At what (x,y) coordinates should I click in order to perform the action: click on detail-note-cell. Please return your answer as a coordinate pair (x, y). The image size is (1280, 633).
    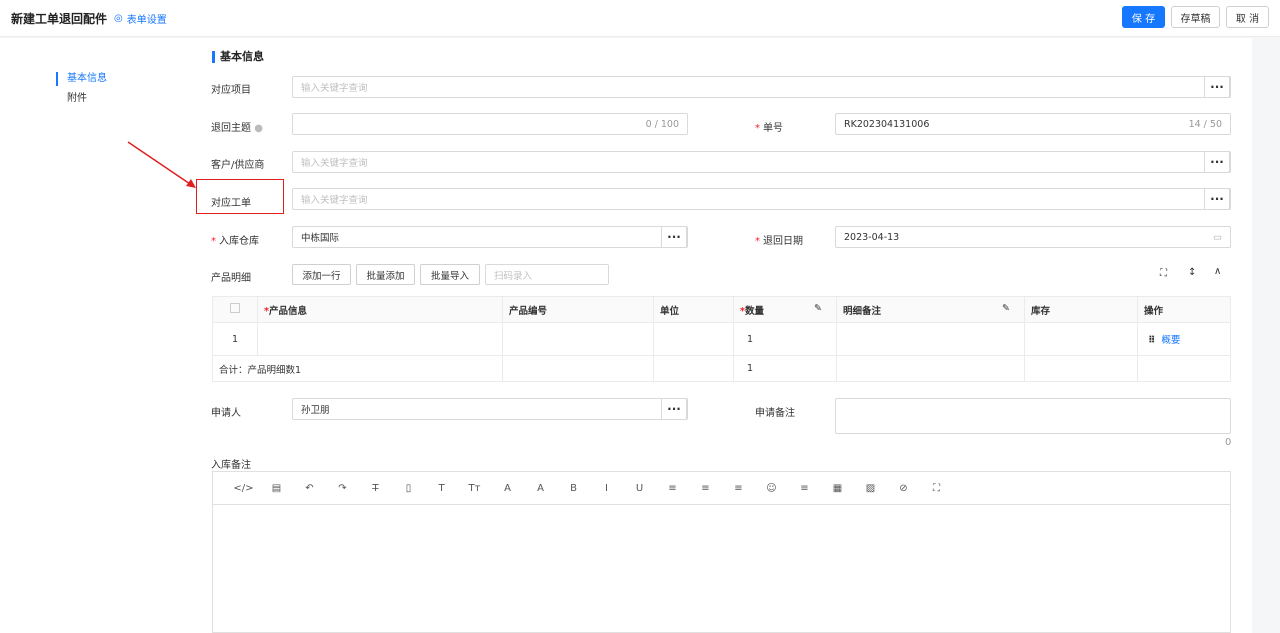
    Looking at the image, I should click on (930, 339).